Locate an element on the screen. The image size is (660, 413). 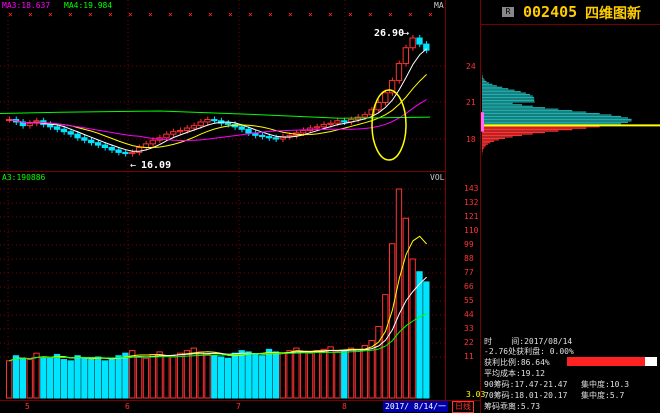
period-mode-button: 日线 is located at coordinates (463, 407).